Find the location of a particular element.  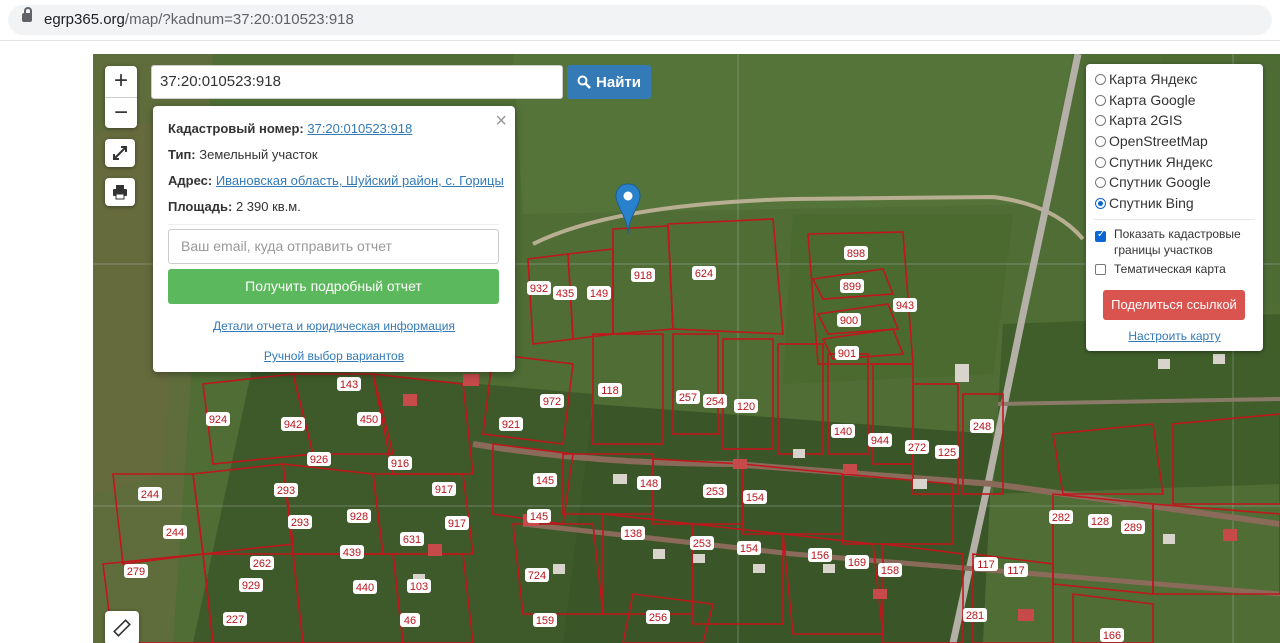

print-button is located at coordinates (120, 192).